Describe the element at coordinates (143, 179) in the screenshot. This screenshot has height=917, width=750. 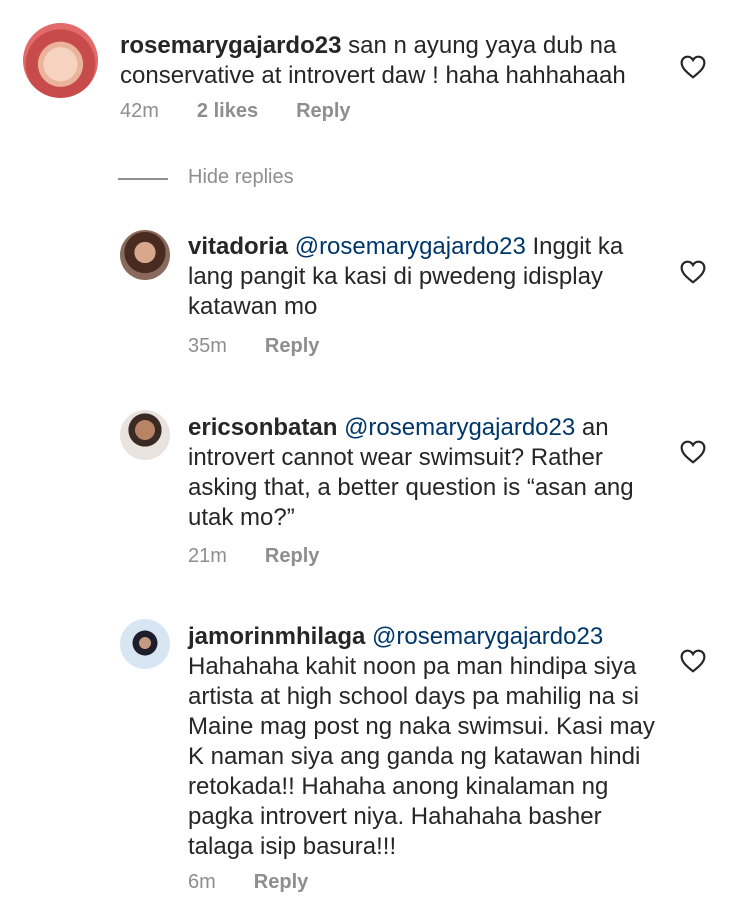
I see `divider-line` at that location.